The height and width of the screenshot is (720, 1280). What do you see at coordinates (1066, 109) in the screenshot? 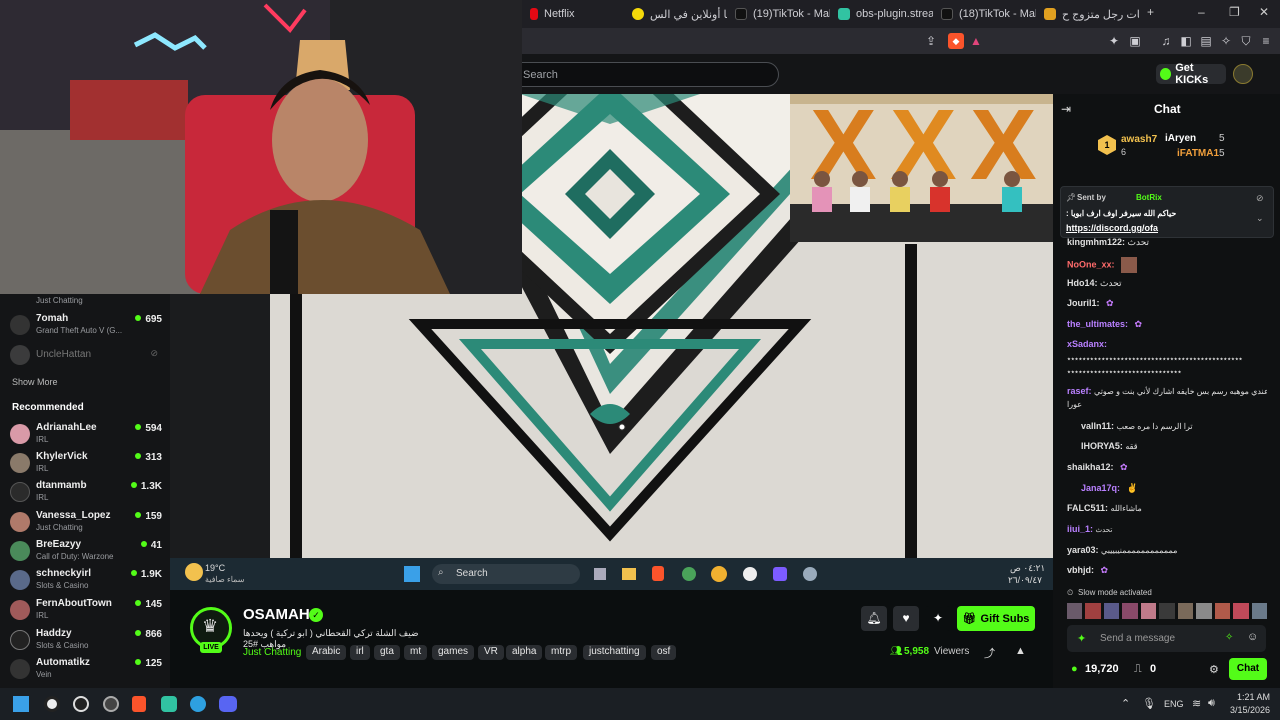
I see `collapse-chat-icon: ⇥` at bounding box center [1066, 109].